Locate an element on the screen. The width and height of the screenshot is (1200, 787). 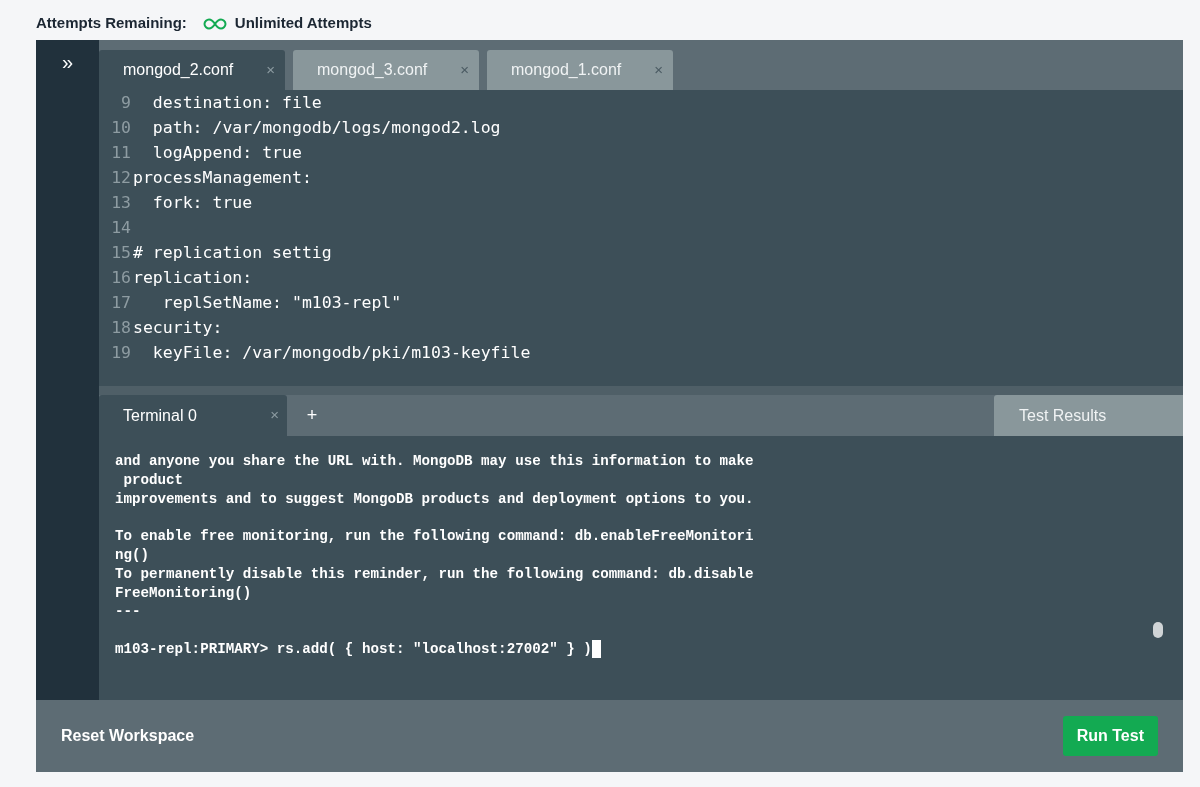
line-number: 16 is located at coordinates (121, 278).